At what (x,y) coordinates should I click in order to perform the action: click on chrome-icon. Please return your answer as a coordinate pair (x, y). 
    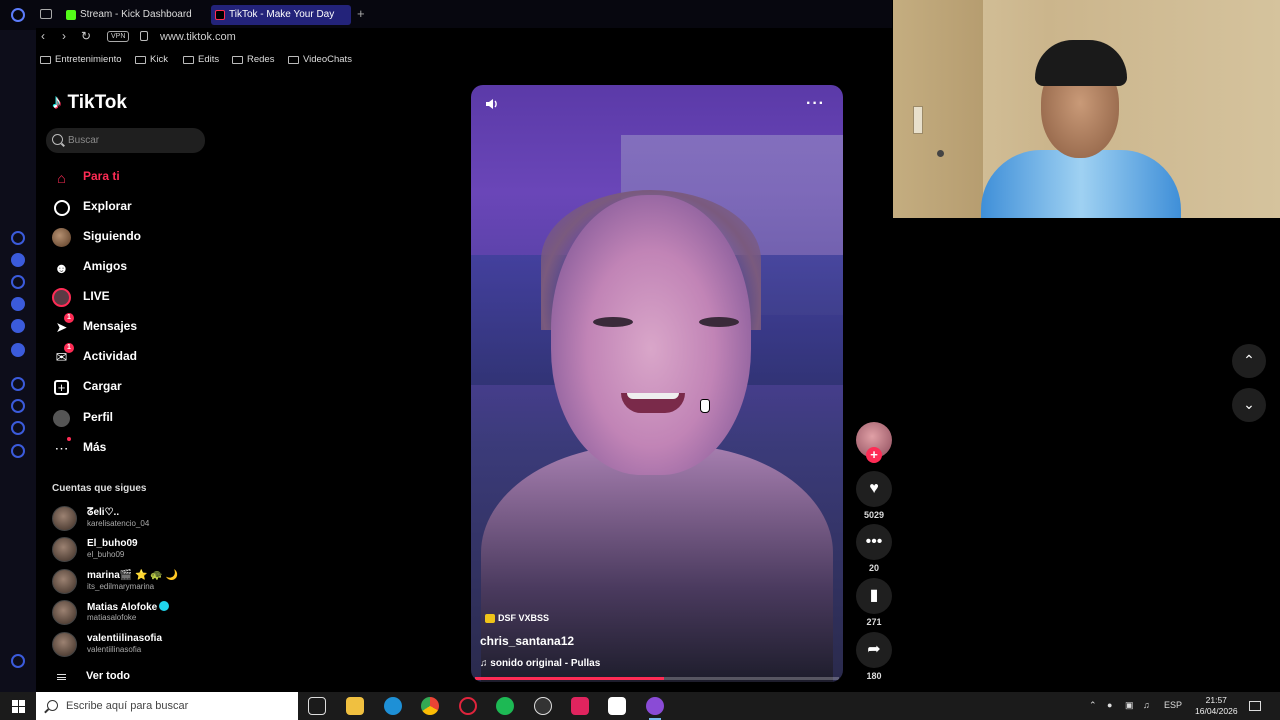
    Looking at the image, I should click on (430, 706).